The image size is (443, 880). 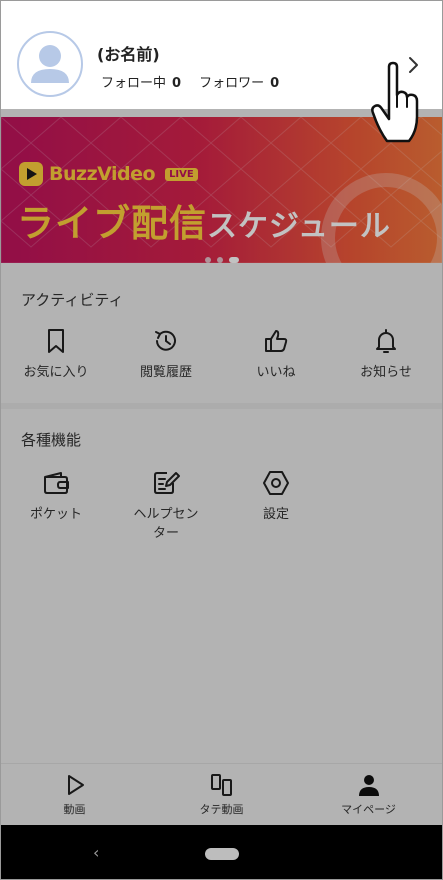 What do you see at coordinates (276, 341) in the screenshot?
I see `thumbs-up-icon` at bounding box center [276, 341].